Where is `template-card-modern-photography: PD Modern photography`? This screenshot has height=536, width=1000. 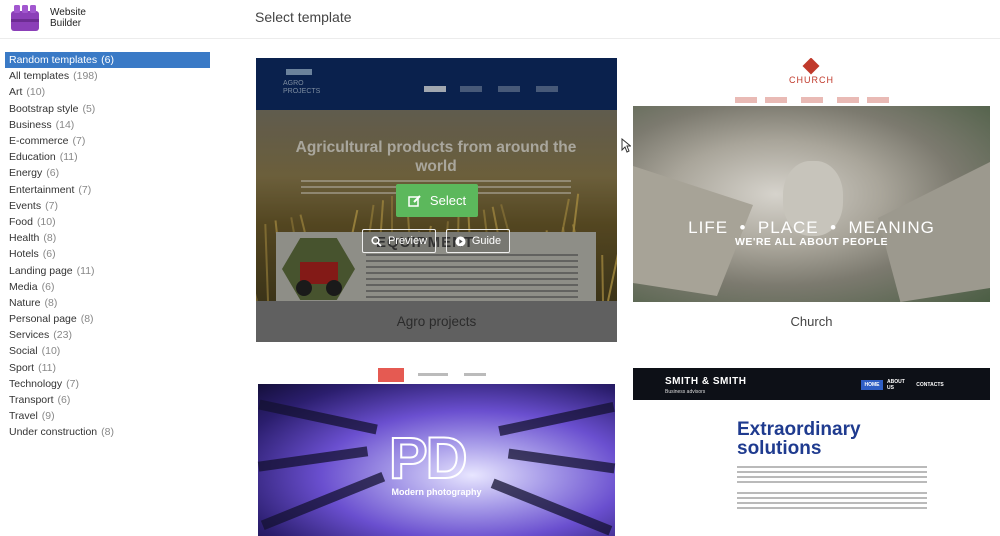
template-card-modern-photography: PD Modern photography is located at coordinates (436, 451).